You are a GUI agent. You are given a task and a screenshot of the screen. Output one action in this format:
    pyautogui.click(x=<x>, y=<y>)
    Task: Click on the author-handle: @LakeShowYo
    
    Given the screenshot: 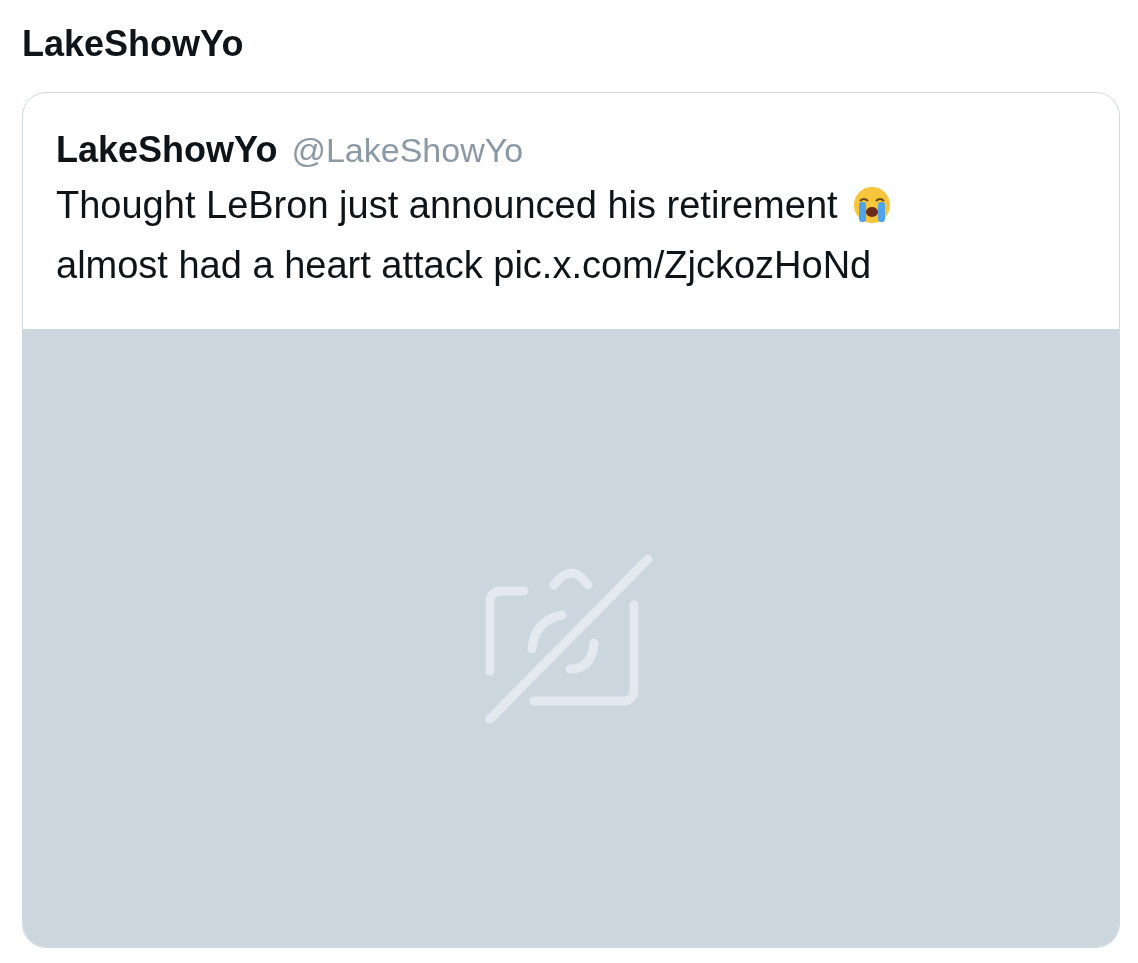 What is the action you would take?
    pyautogui.click(x=407, y=150)
    